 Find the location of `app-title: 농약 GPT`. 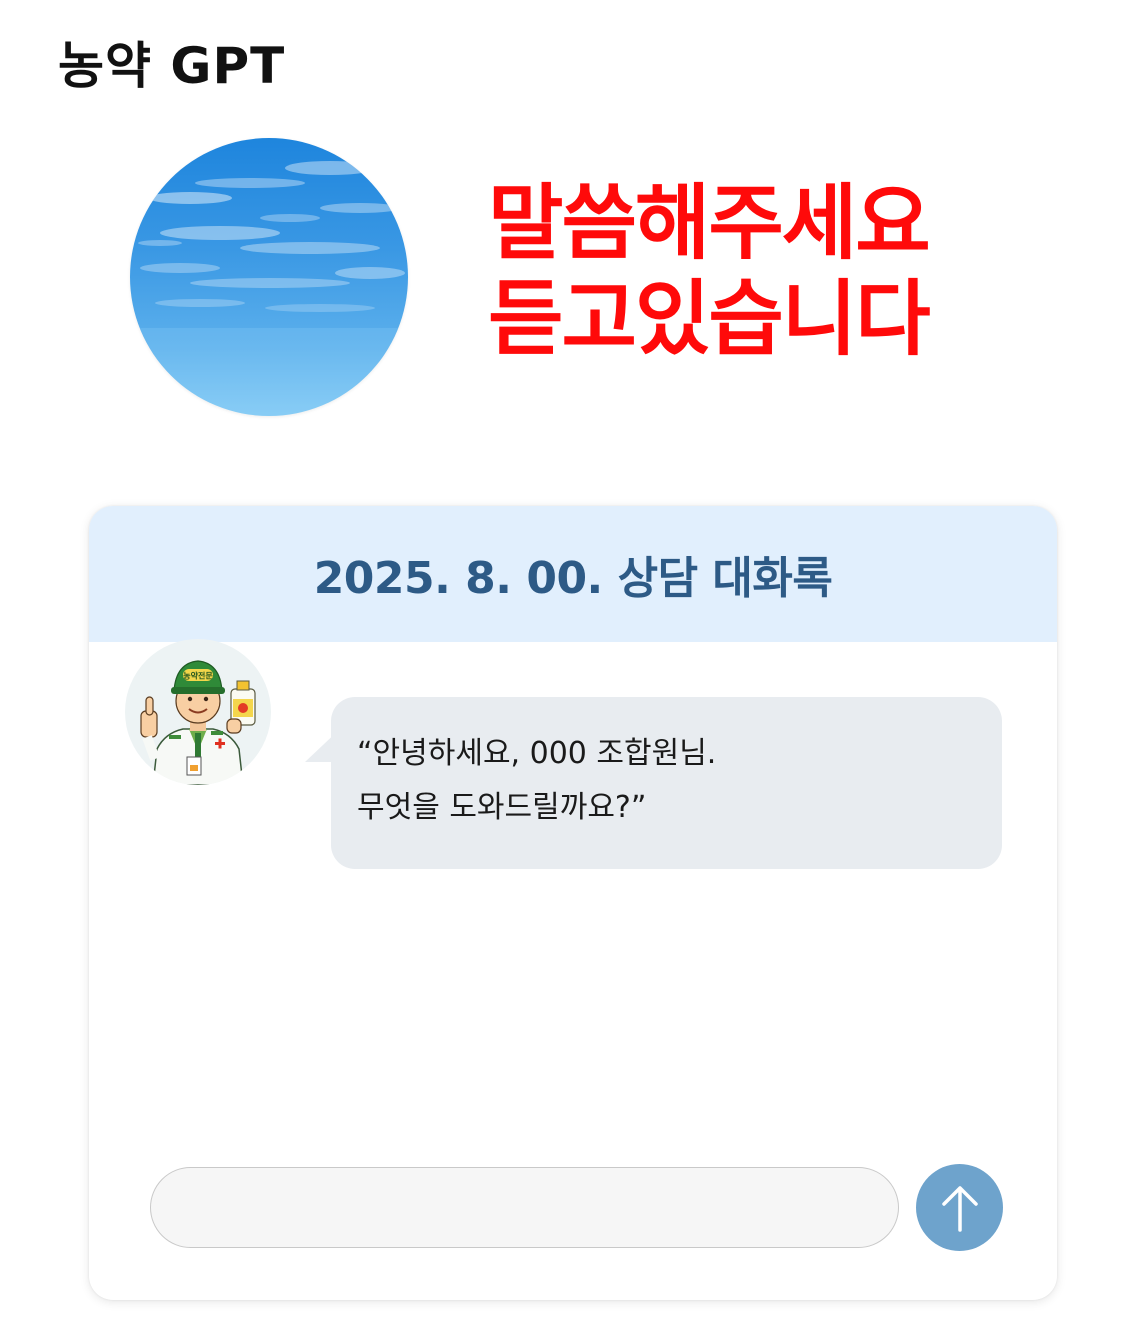

app-title: 농약 GPT is located at coordinates (172, 66).